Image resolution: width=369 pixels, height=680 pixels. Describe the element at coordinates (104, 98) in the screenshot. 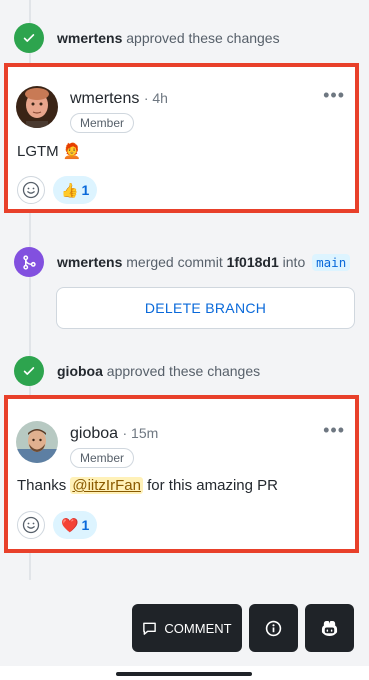

I see `comment-author: wmertens` at that location.